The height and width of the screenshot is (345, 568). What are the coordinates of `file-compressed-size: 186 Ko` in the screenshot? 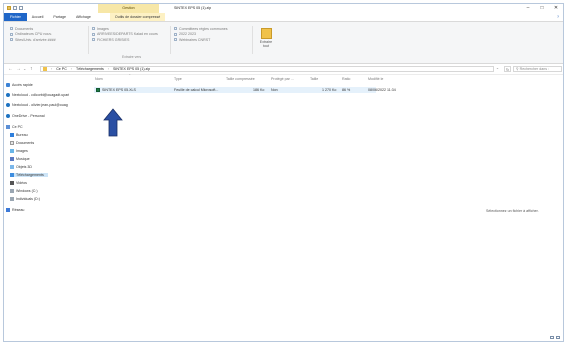 It's located at (259, 90).